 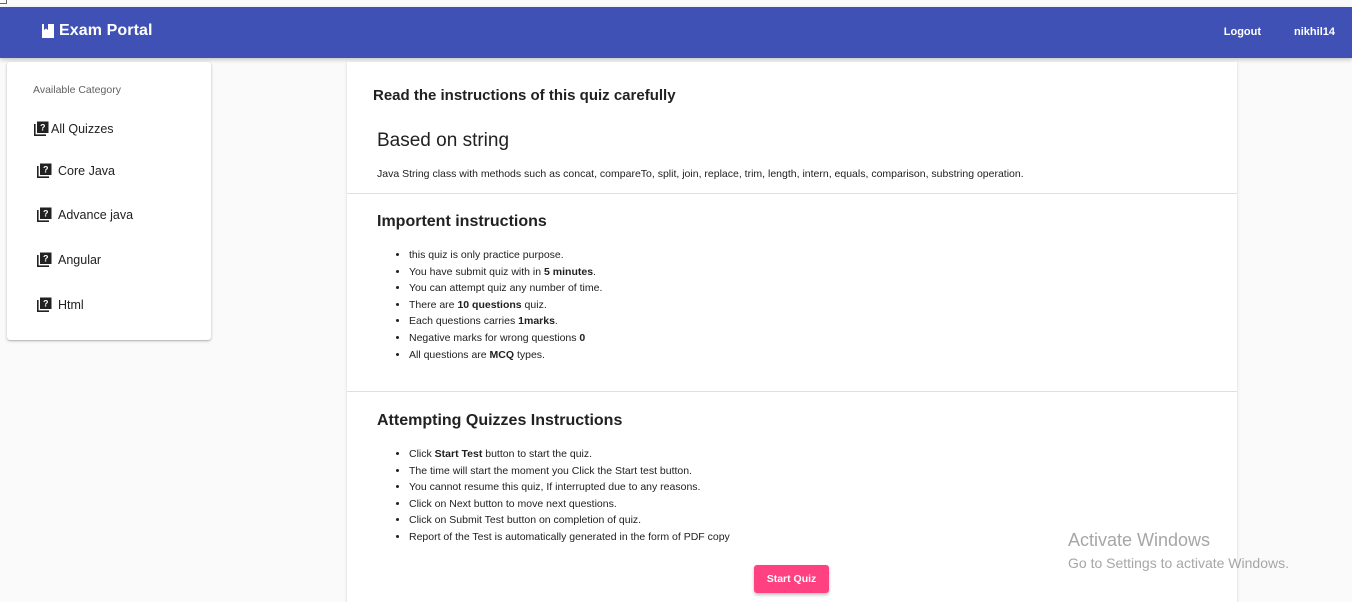 I want to click on sidebar-heading: Available Category, so click(x=77, y=90).